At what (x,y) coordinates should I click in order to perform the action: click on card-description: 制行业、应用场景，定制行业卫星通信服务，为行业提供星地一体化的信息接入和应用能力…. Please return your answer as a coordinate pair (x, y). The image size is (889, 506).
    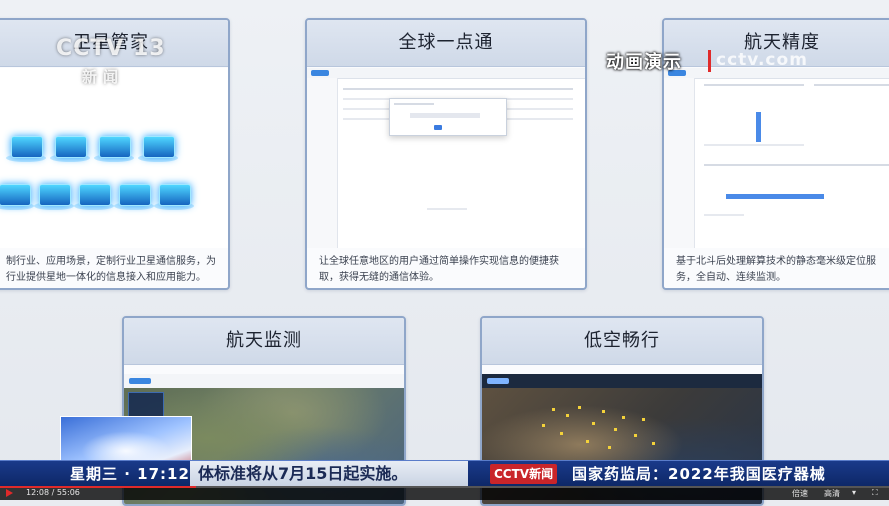
    Looking at the image, I should click on (111, 269).